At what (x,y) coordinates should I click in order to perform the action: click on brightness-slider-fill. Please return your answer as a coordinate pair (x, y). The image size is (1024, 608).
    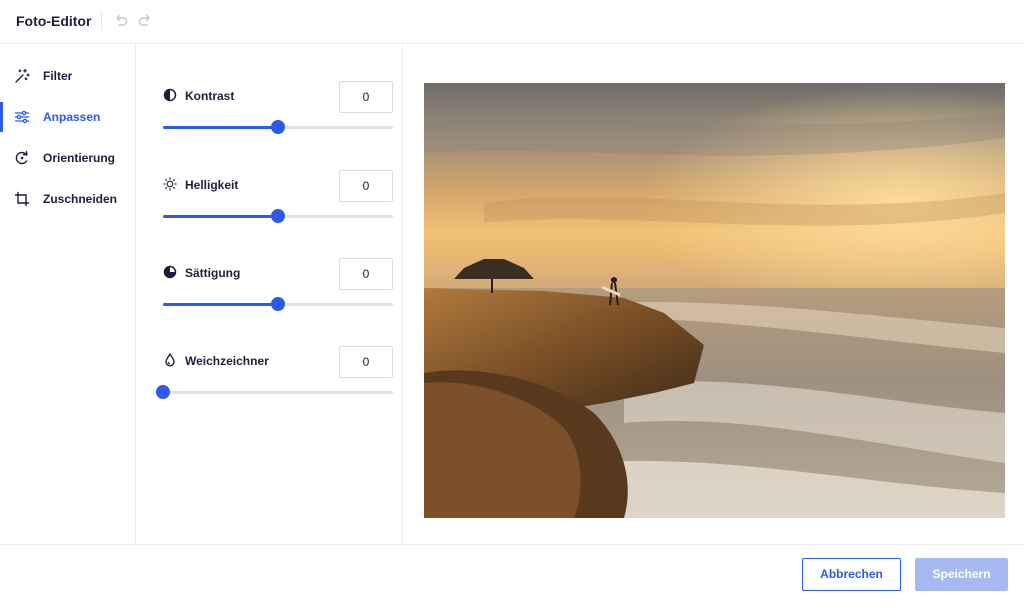
    Looking at the image, I should click on (220, 216).